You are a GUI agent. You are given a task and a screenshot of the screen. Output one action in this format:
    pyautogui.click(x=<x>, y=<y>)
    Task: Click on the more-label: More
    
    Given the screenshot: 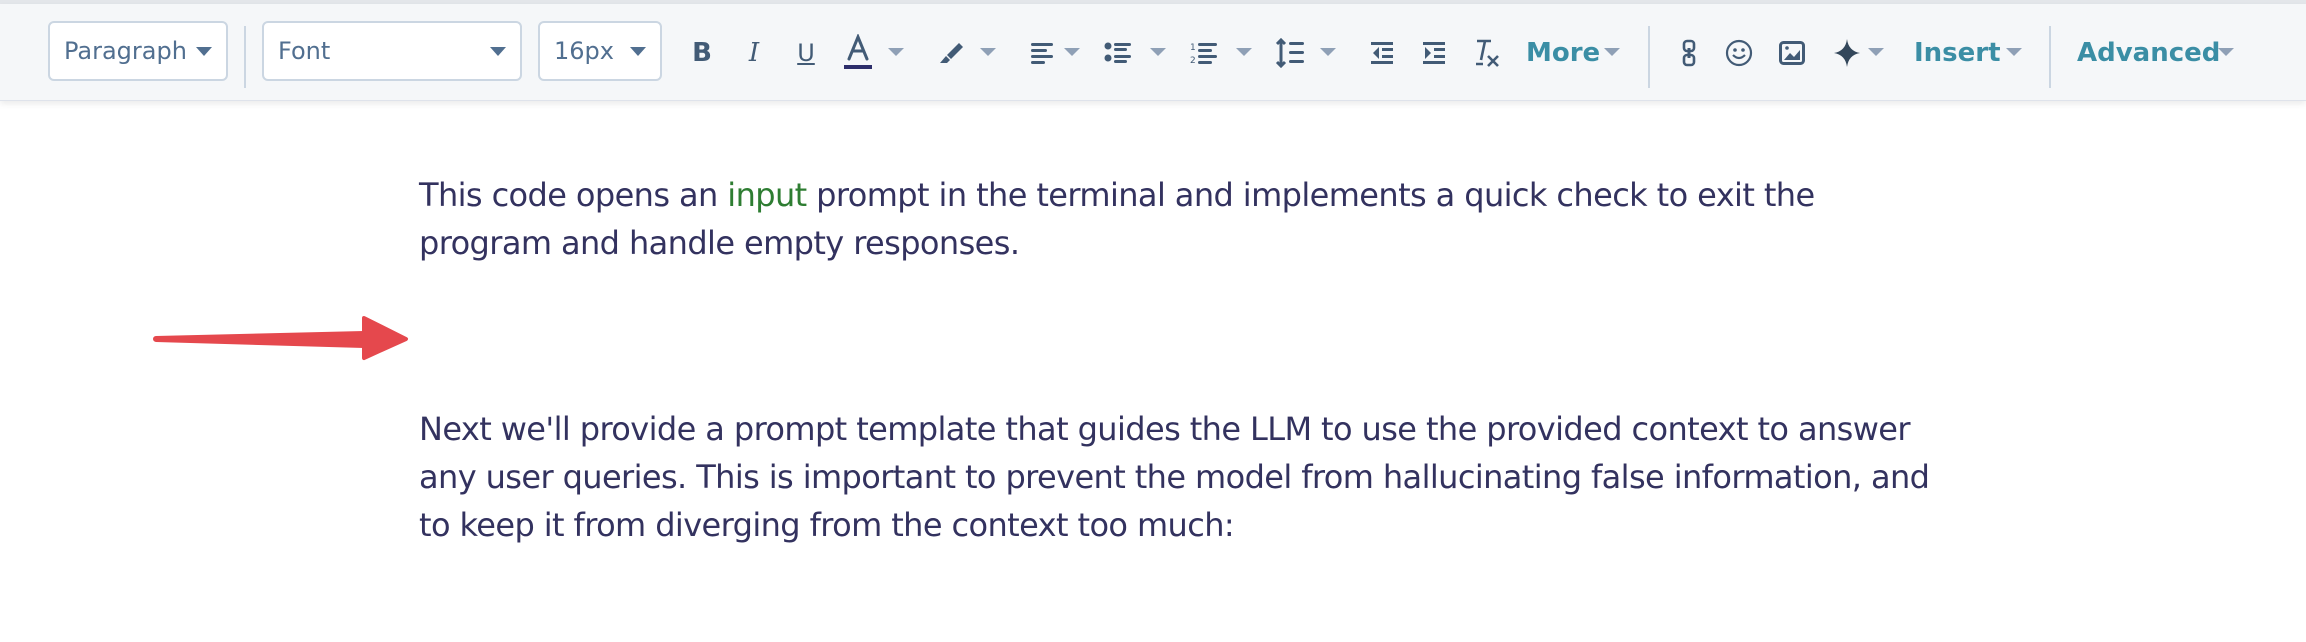 What is the action you would take?
    pyautogui.click(x=1563, y=53)
    